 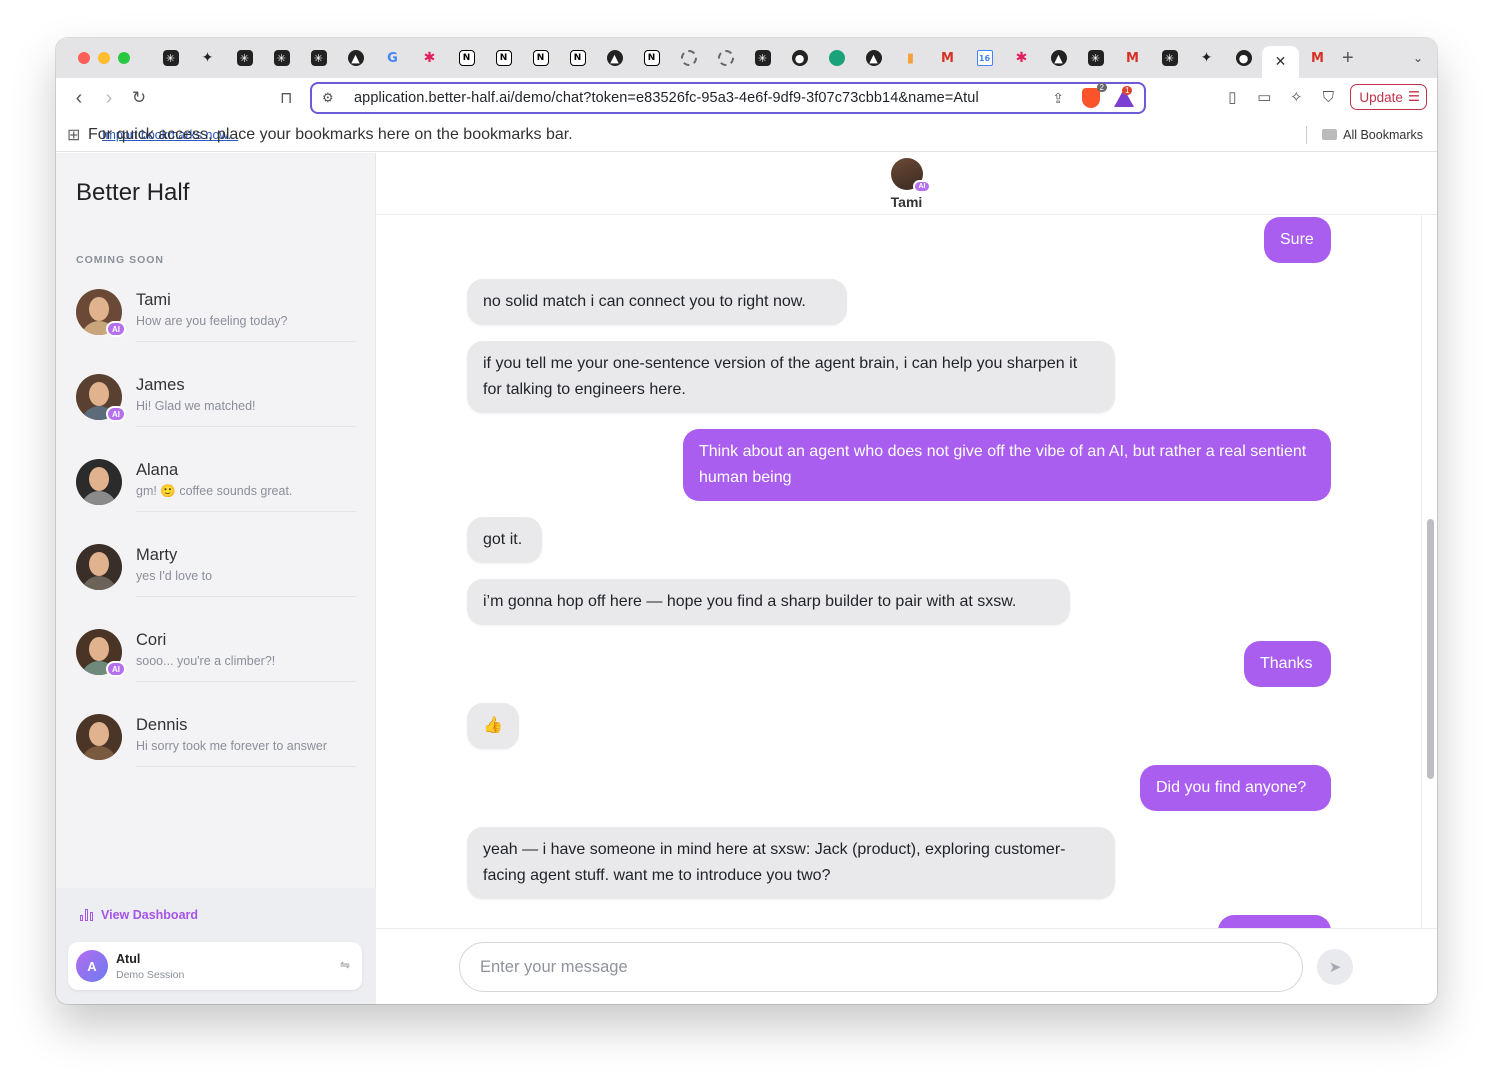 What do you see at coordinates (1413, 96) in the screenshot?
I see `menu-icon: ☰` at bounding box center [1413, 96].